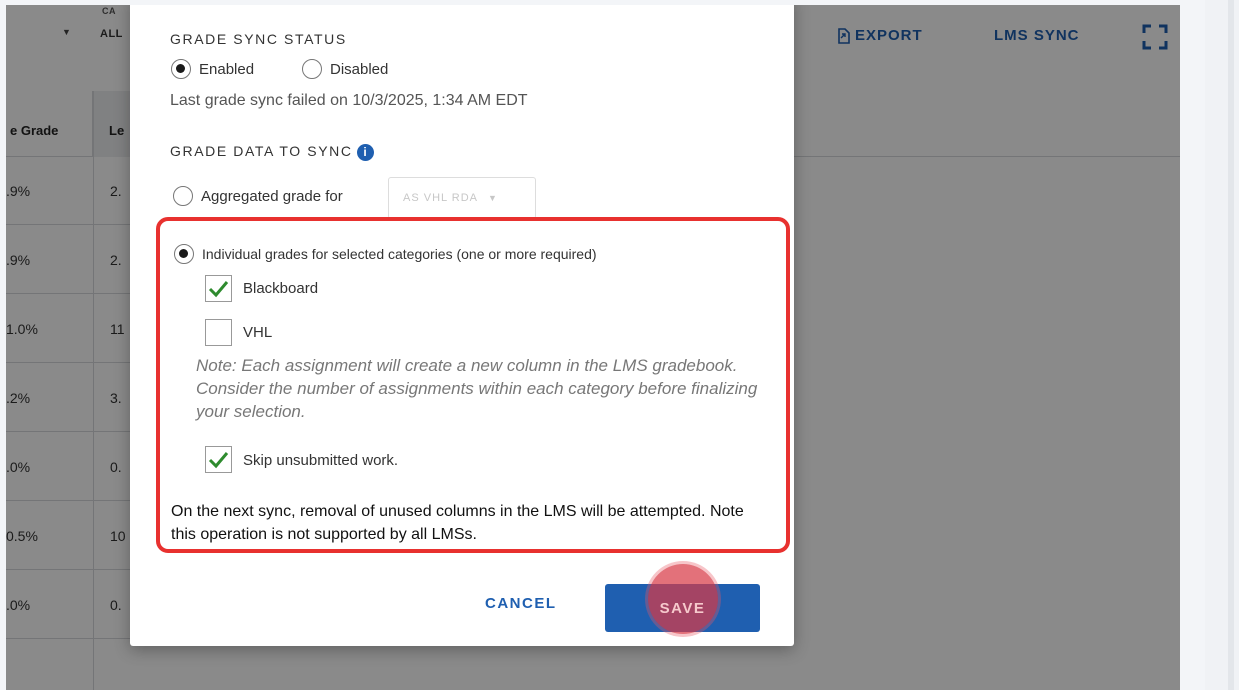 The height and width of the screenshot is (690, 1239). What do you see at coordinates (1231, 345) in the screenshot?
I see `page-scrollbar` at bounding box center [1231, 345].